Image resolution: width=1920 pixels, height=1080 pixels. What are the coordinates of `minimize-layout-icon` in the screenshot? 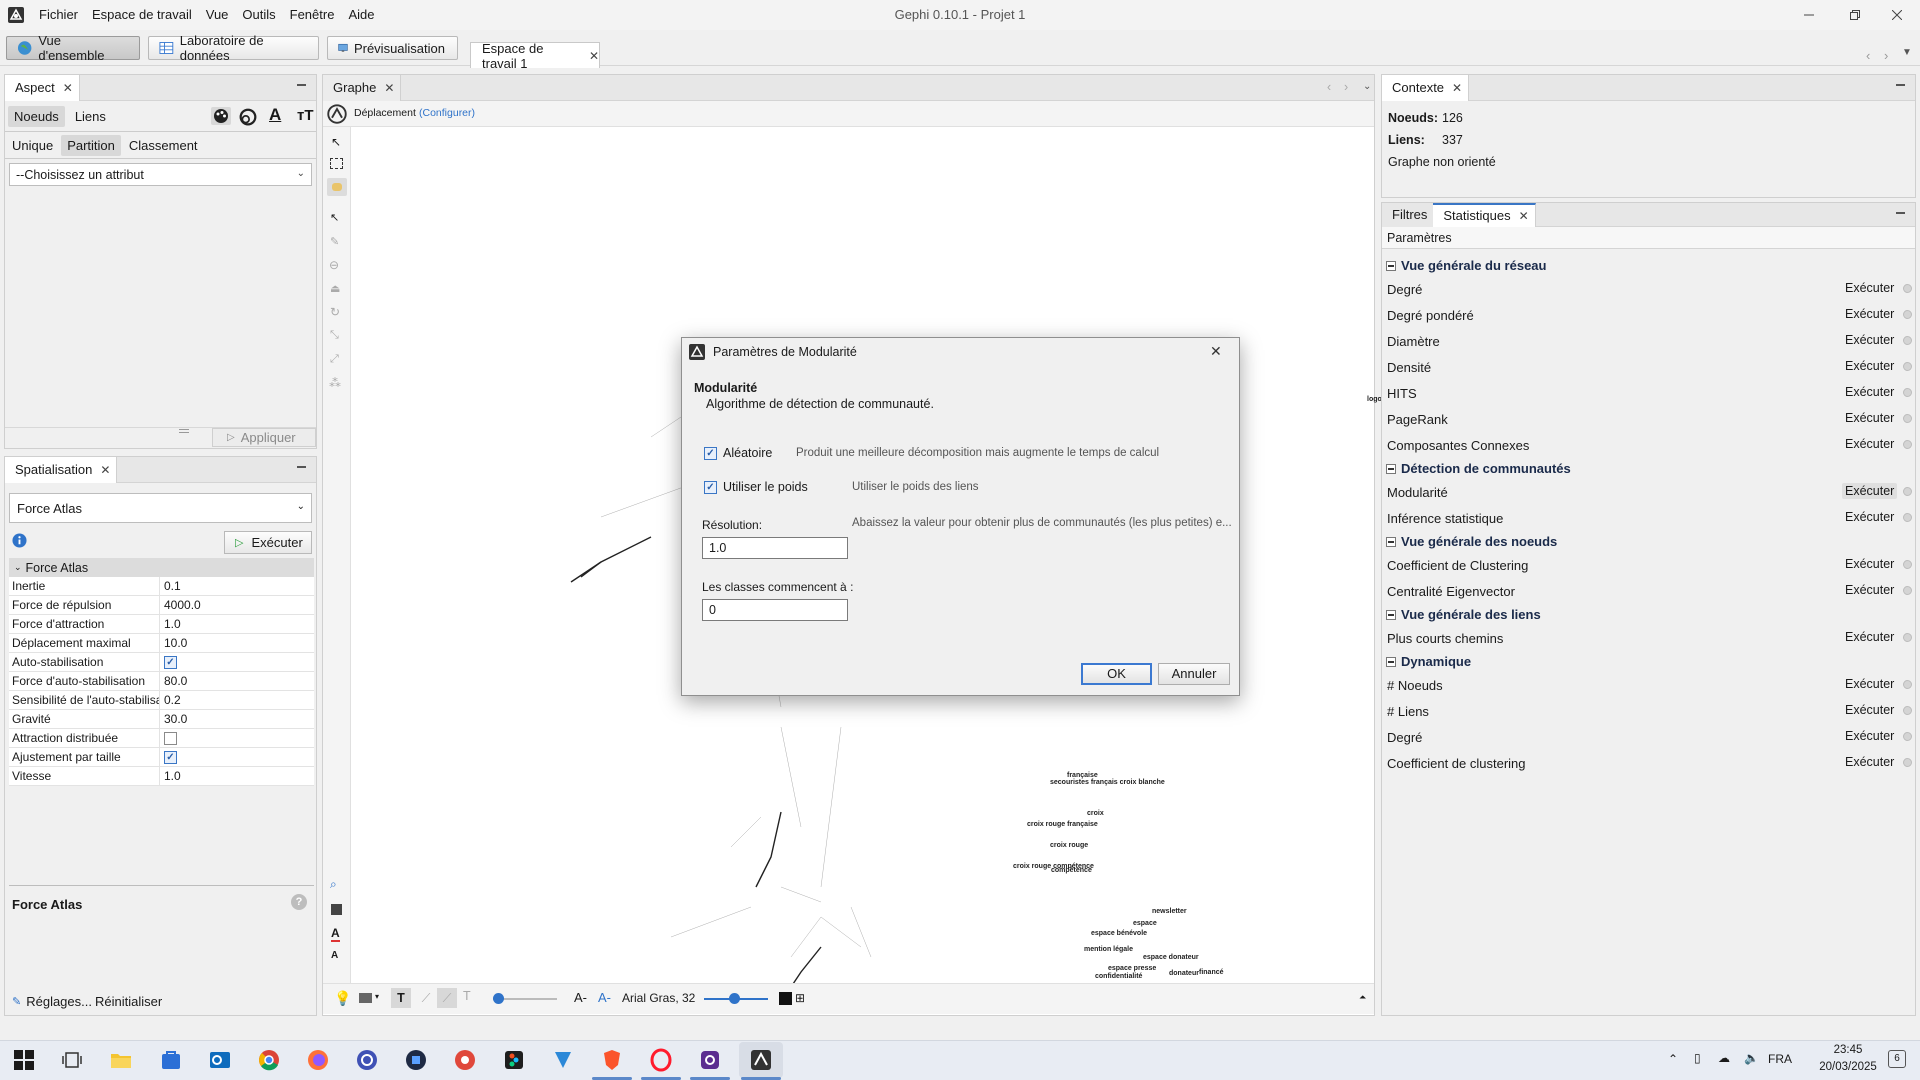 It's located at (301, 467).